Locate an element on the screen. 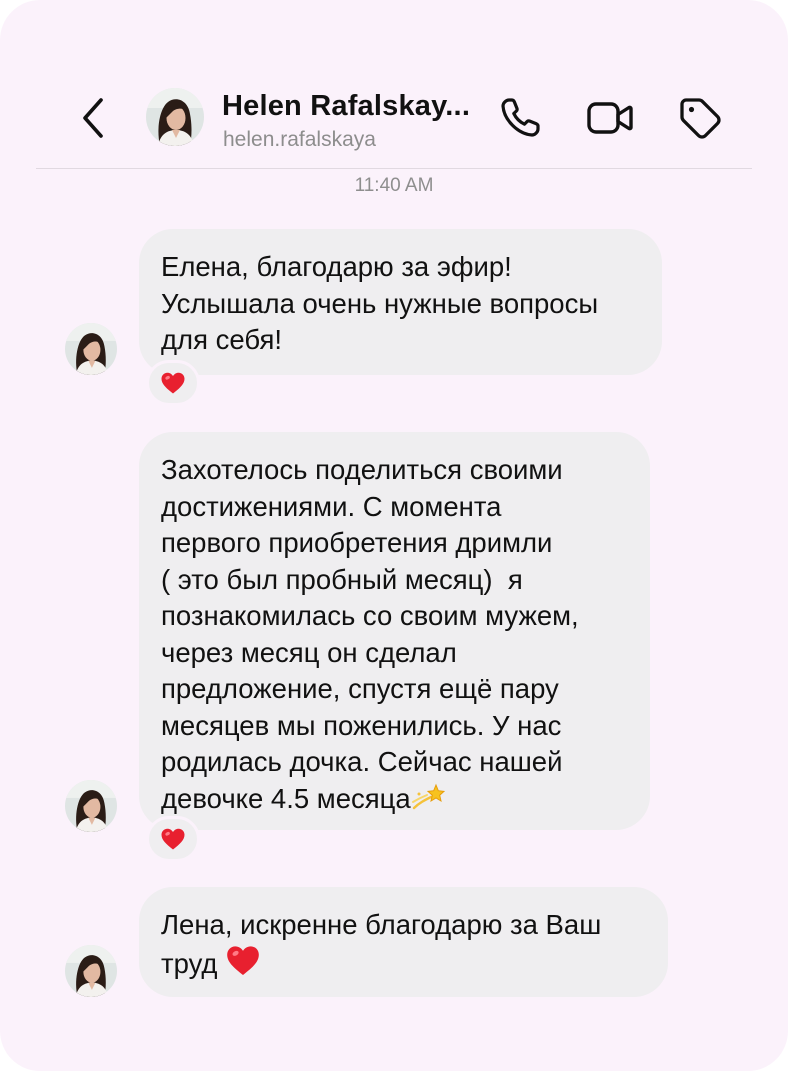  message-timestamp: 11:40 AM is located at coordinates (394, 185).